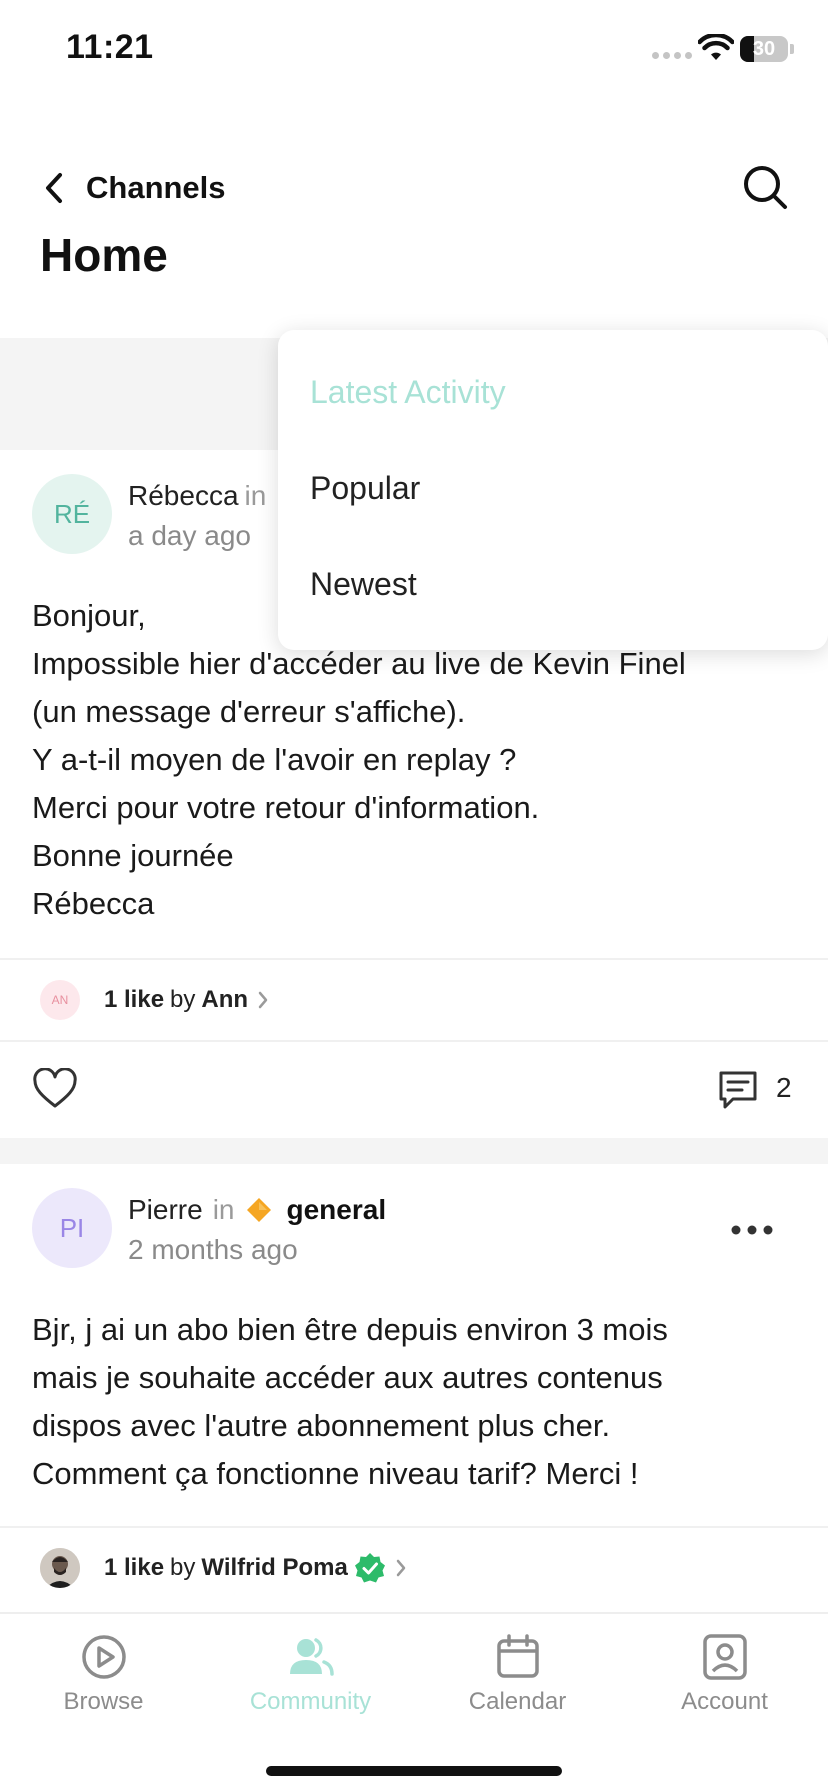 This screenshot has width=828, height=1792. Describe the element at coordinates (517, 1682) in the screenshot. I see `tab-calendar: Calendar` at that location.